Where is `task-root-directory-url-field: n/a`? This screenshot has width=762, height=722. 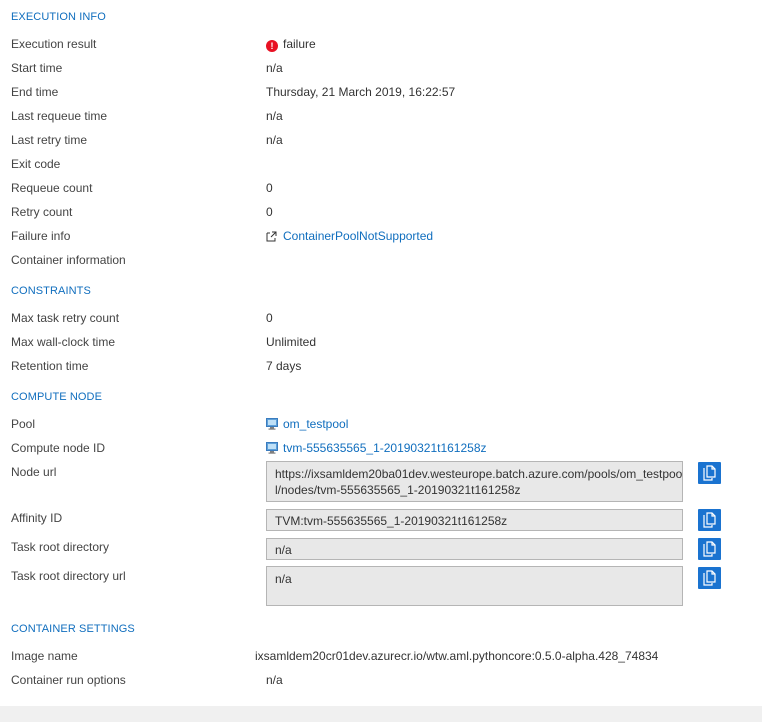 task-root-directory-url-field: n/a is located at coordinates (474, 586).